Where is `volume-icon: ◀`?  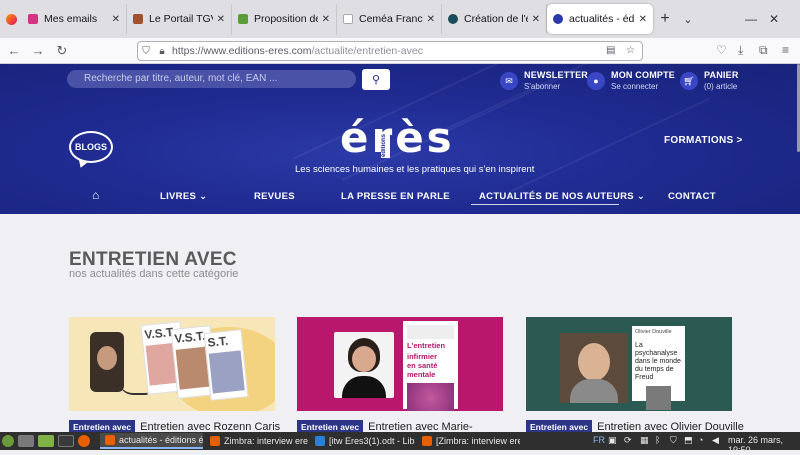 volume-icon: ◀ is located at coordinates (715, 440).